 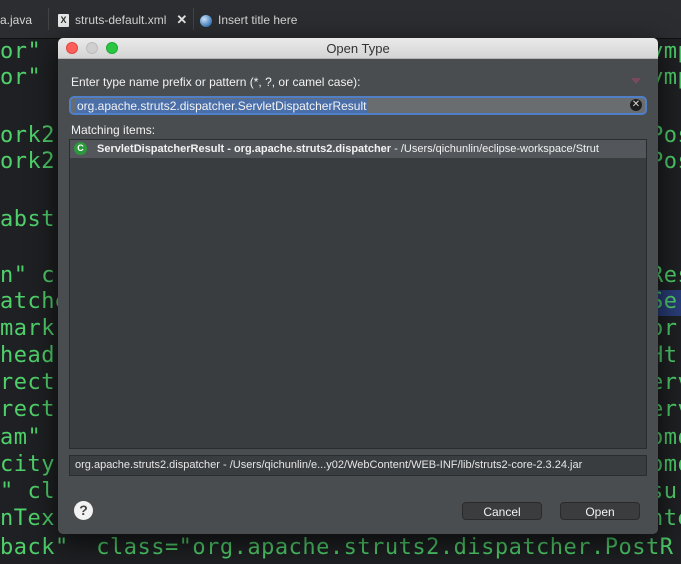 What do you see at coordinates (113, 130) in the screenshot?
I see `matching-items-label: Matching items:` at bounding box center [113, 130].